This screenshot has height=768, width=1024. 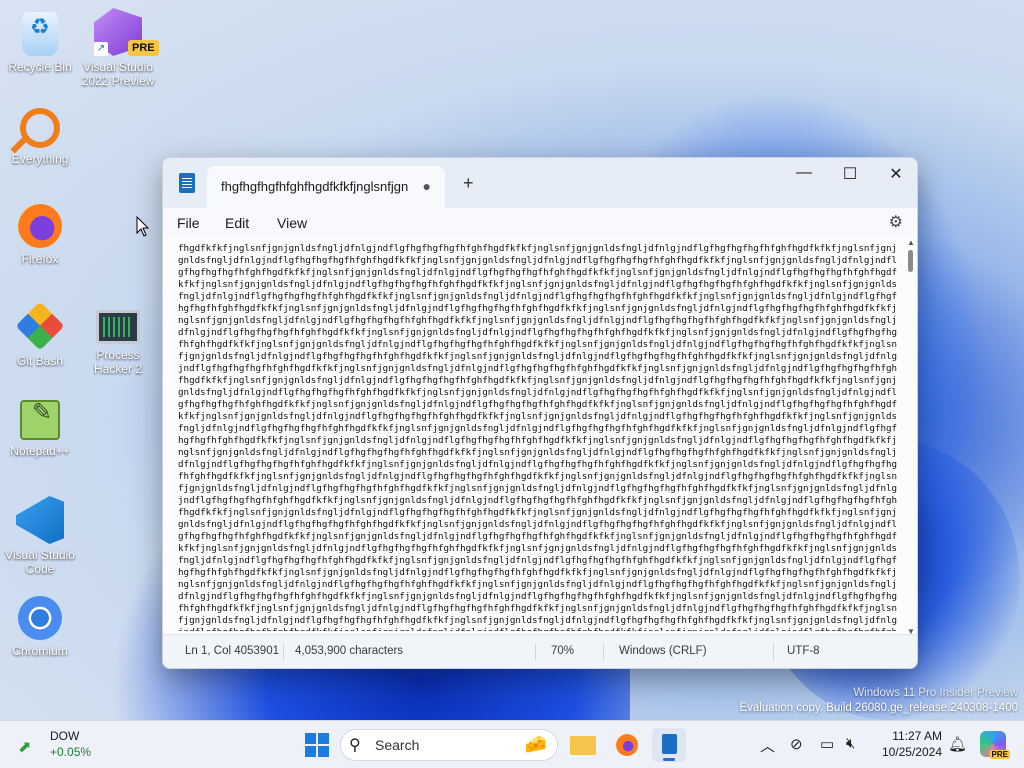 I want to click on file-explorer-button, so click(x=583, y=745).